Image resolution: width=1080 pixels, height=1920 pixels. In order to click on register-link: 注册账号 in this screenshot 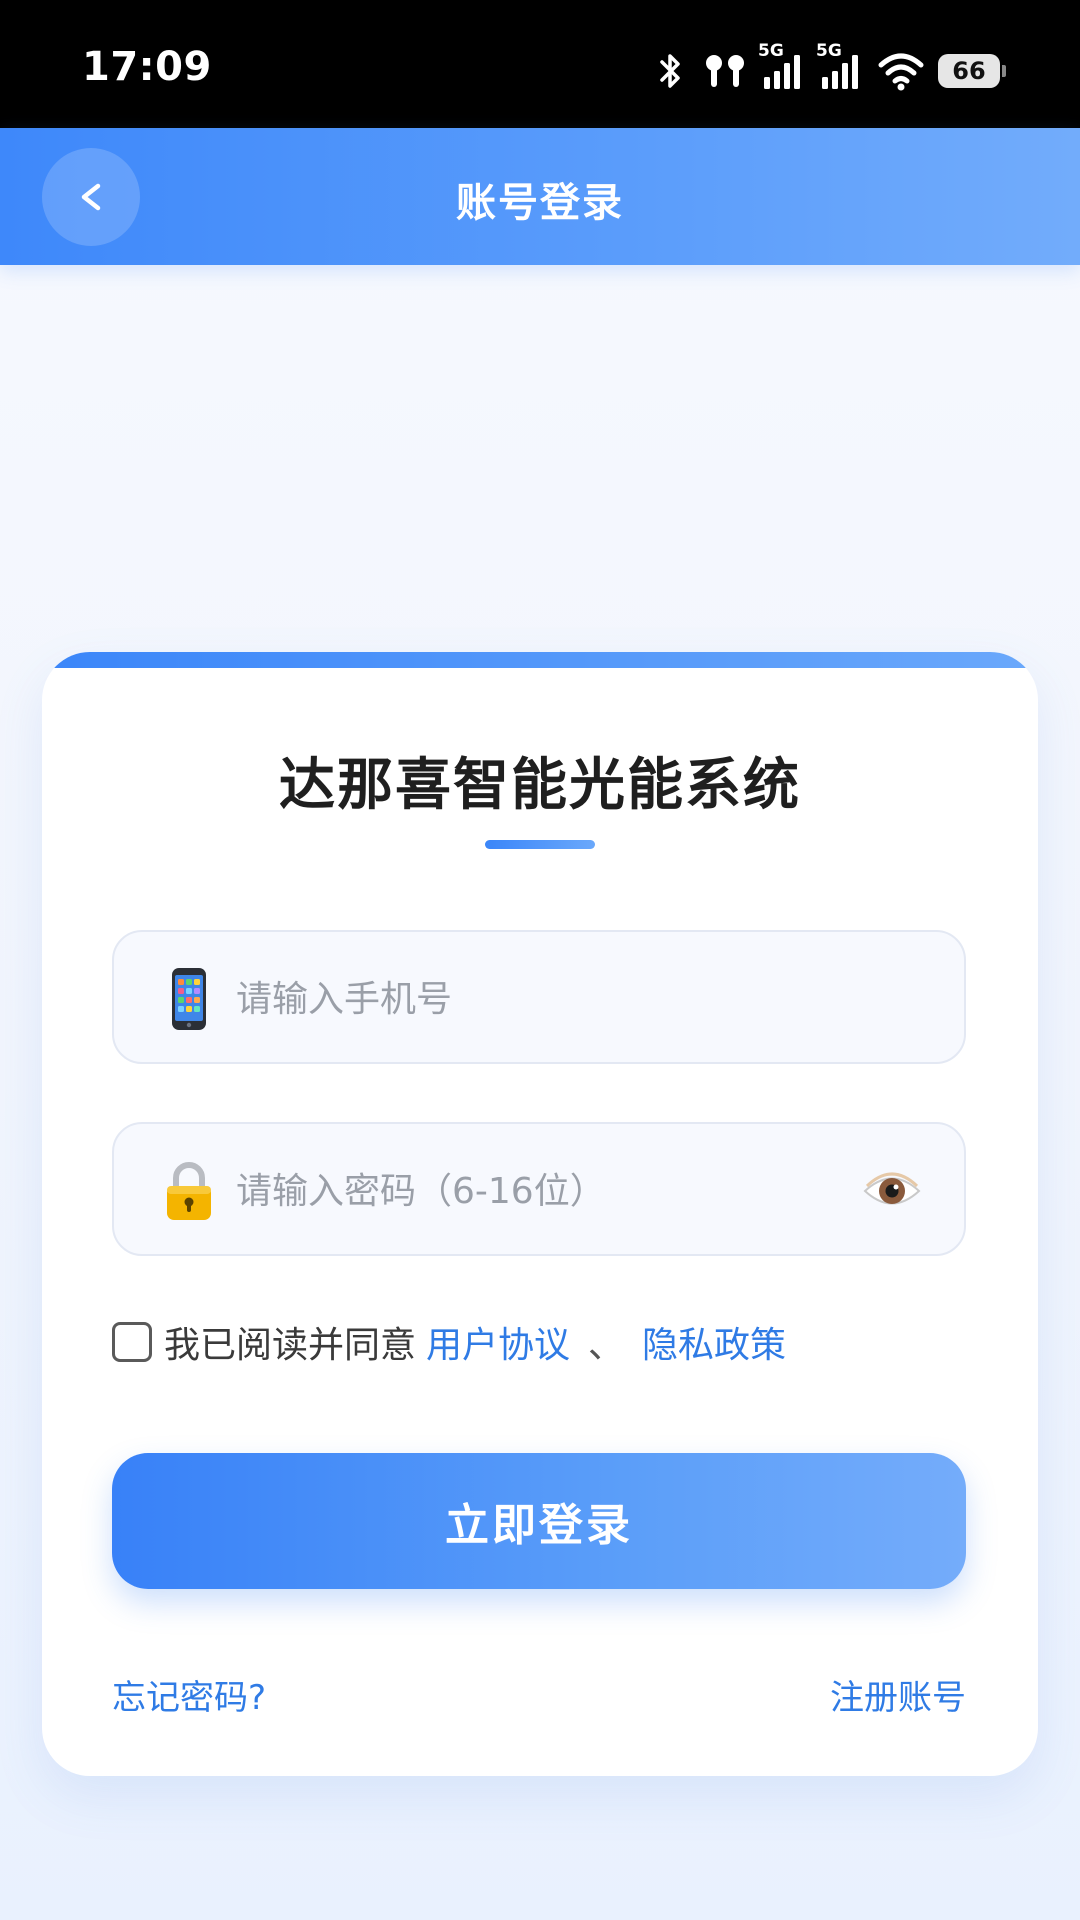, I will do `click(898, 1694)`.